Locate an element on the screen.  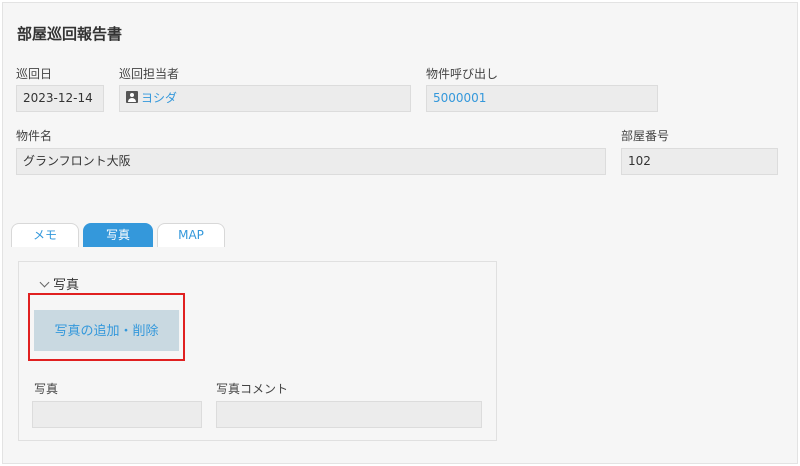
patrol-date-field: 2023-12-14 is located at coordinates (60, 98).